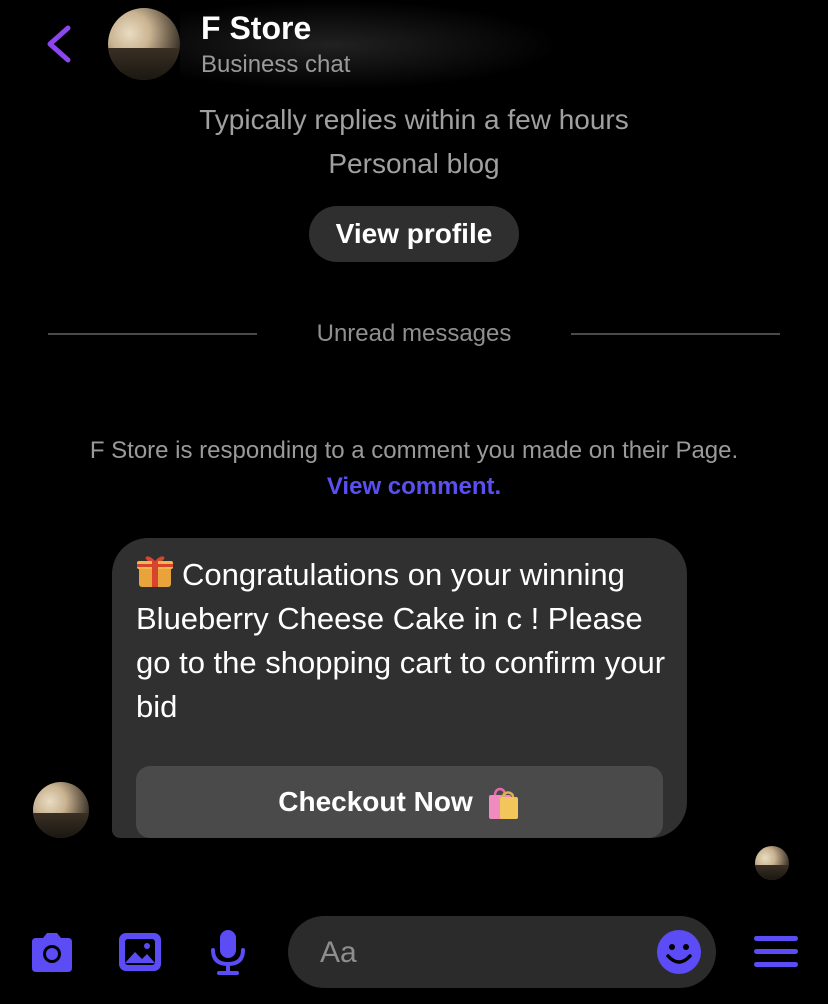 This screenshot has width=828, height=1004. What do you see at coordinates (375, 801) in the screenshot?
I see `checkout-button-label: Checkout Now` at bounding box center [375, 801].